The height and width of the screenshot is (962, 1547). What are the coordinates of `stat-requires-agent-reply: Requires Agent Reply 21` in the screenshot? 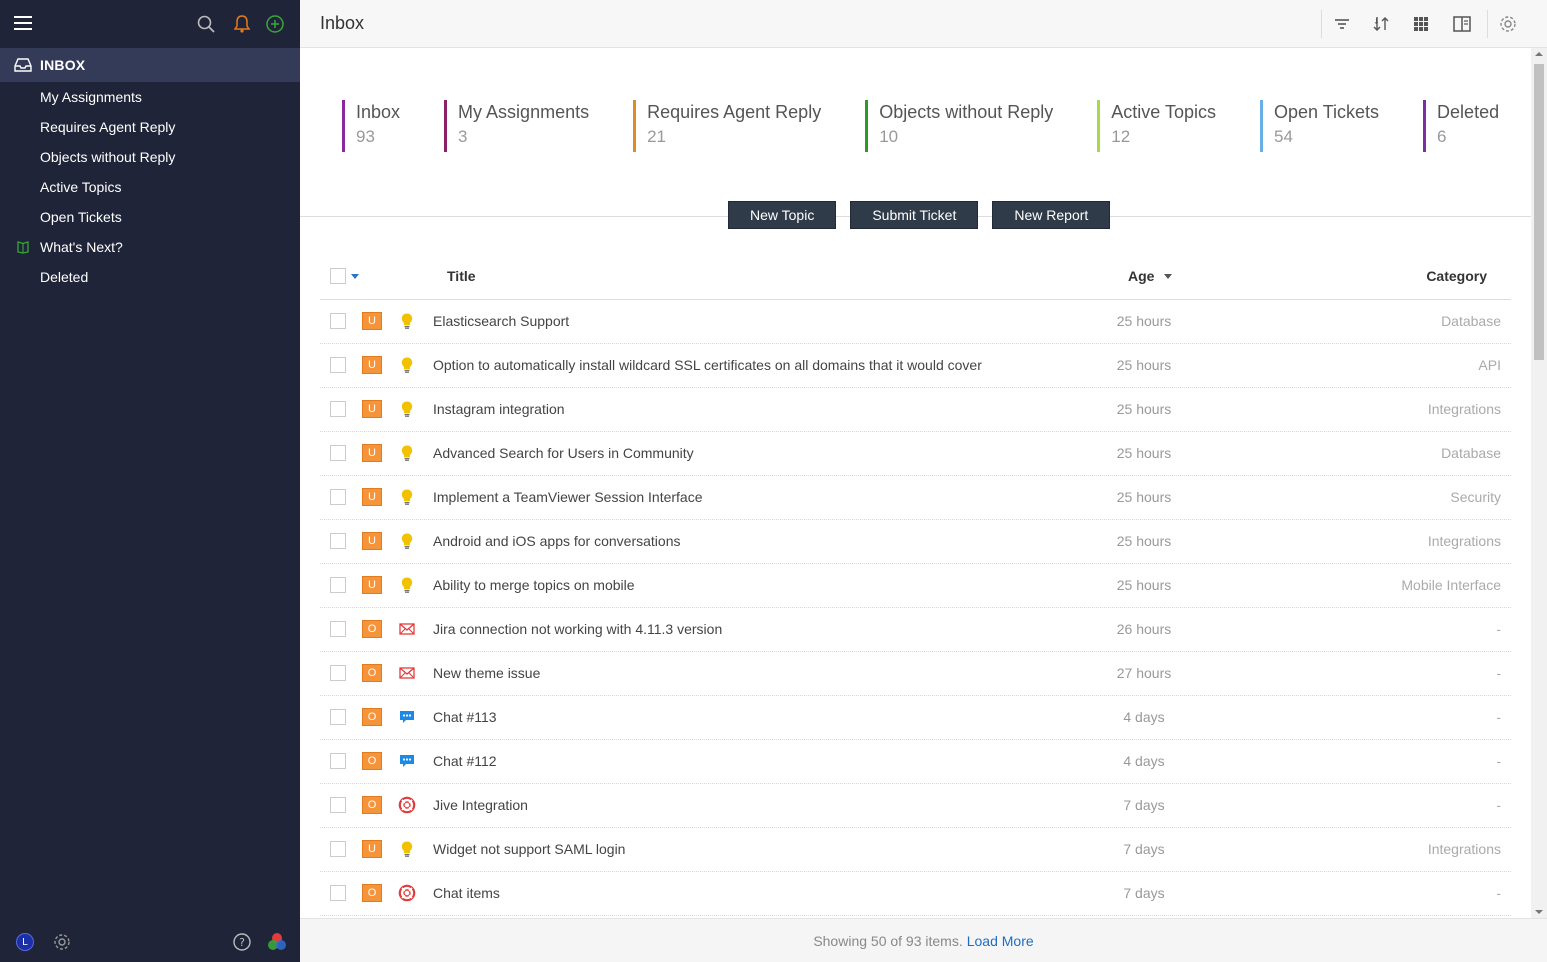 It's located at (727, 126).